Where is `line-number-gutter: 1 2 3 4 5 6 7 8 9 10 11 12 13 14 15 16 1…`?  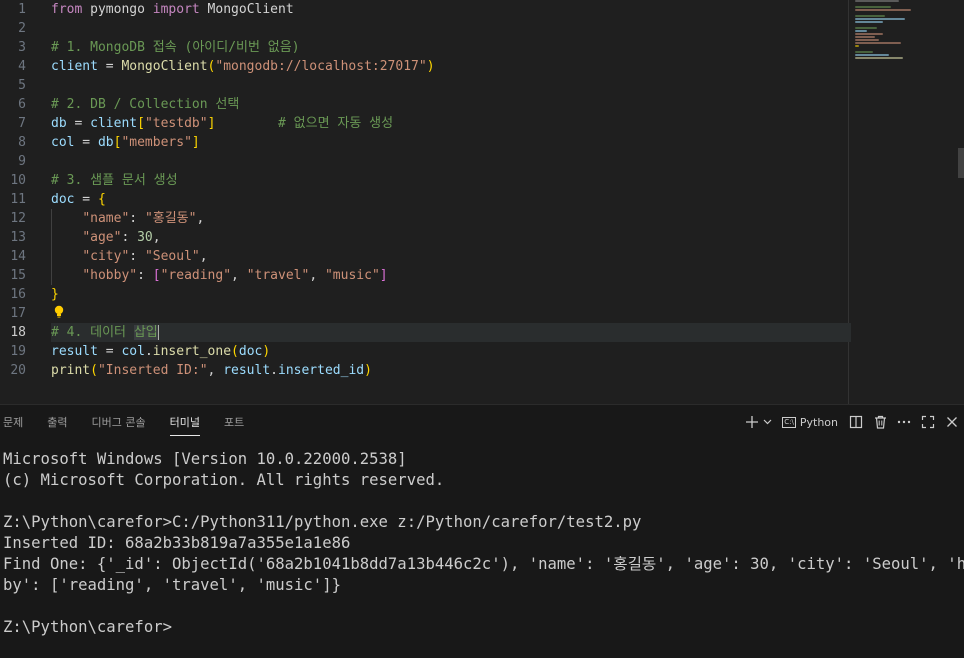 line-number-gutter: 1 2 3 4 5 6 7 8 9 10 11 12 13 14 15 16 1… is located at coordinates (20, 190).